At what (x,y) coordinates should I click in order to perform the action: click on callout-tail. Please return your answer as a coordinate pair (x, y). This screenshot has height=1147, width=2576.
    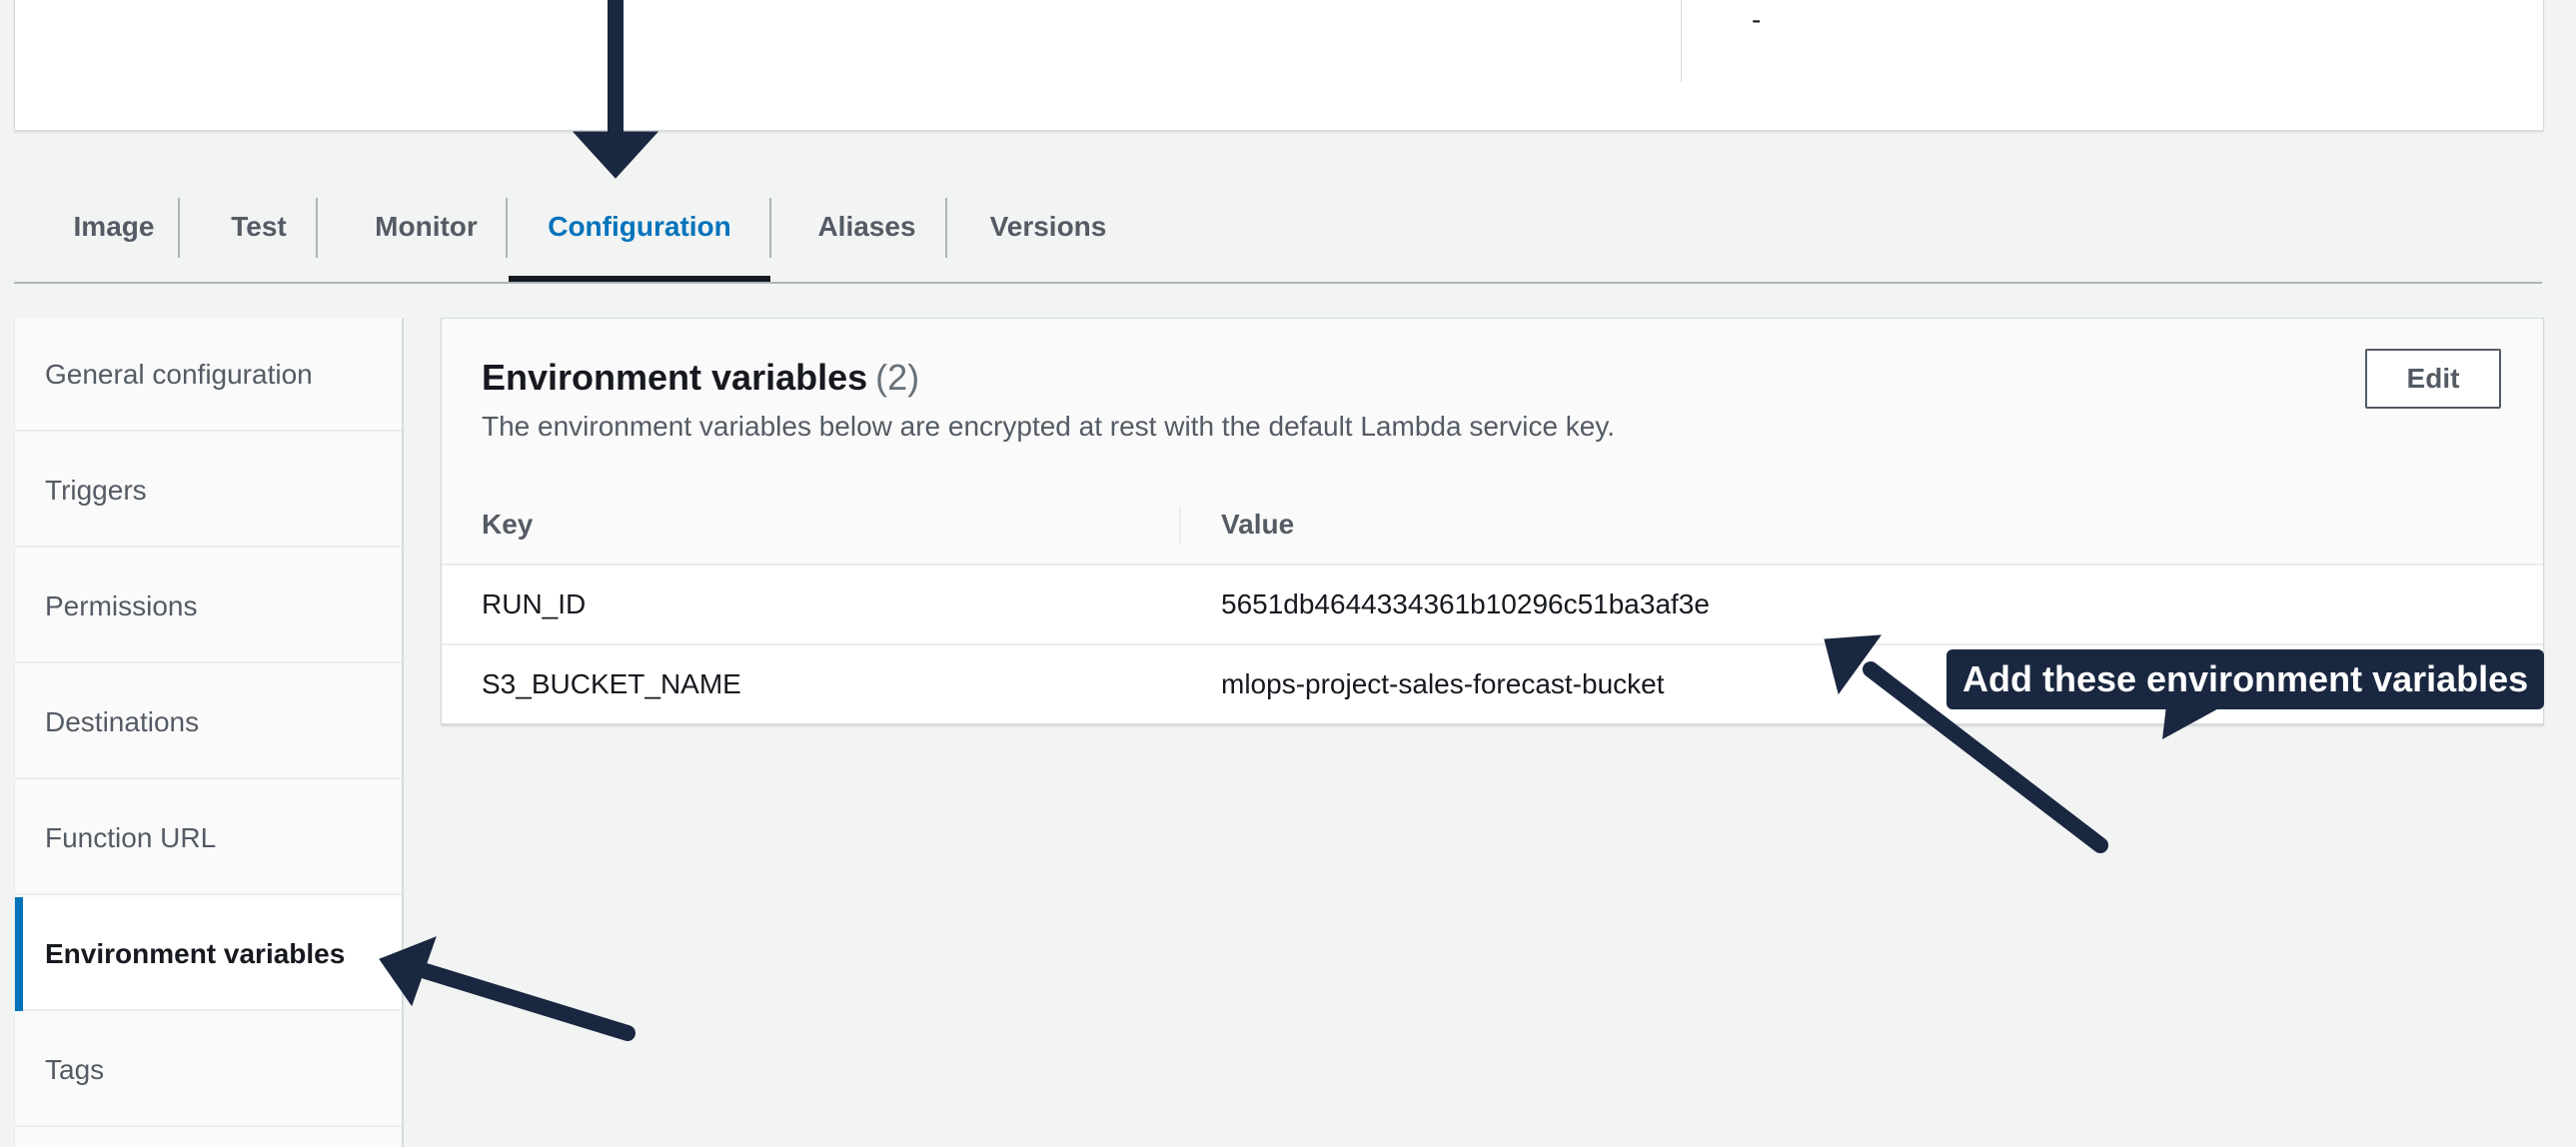
    Looking at the image, I should click on (2193, 722).